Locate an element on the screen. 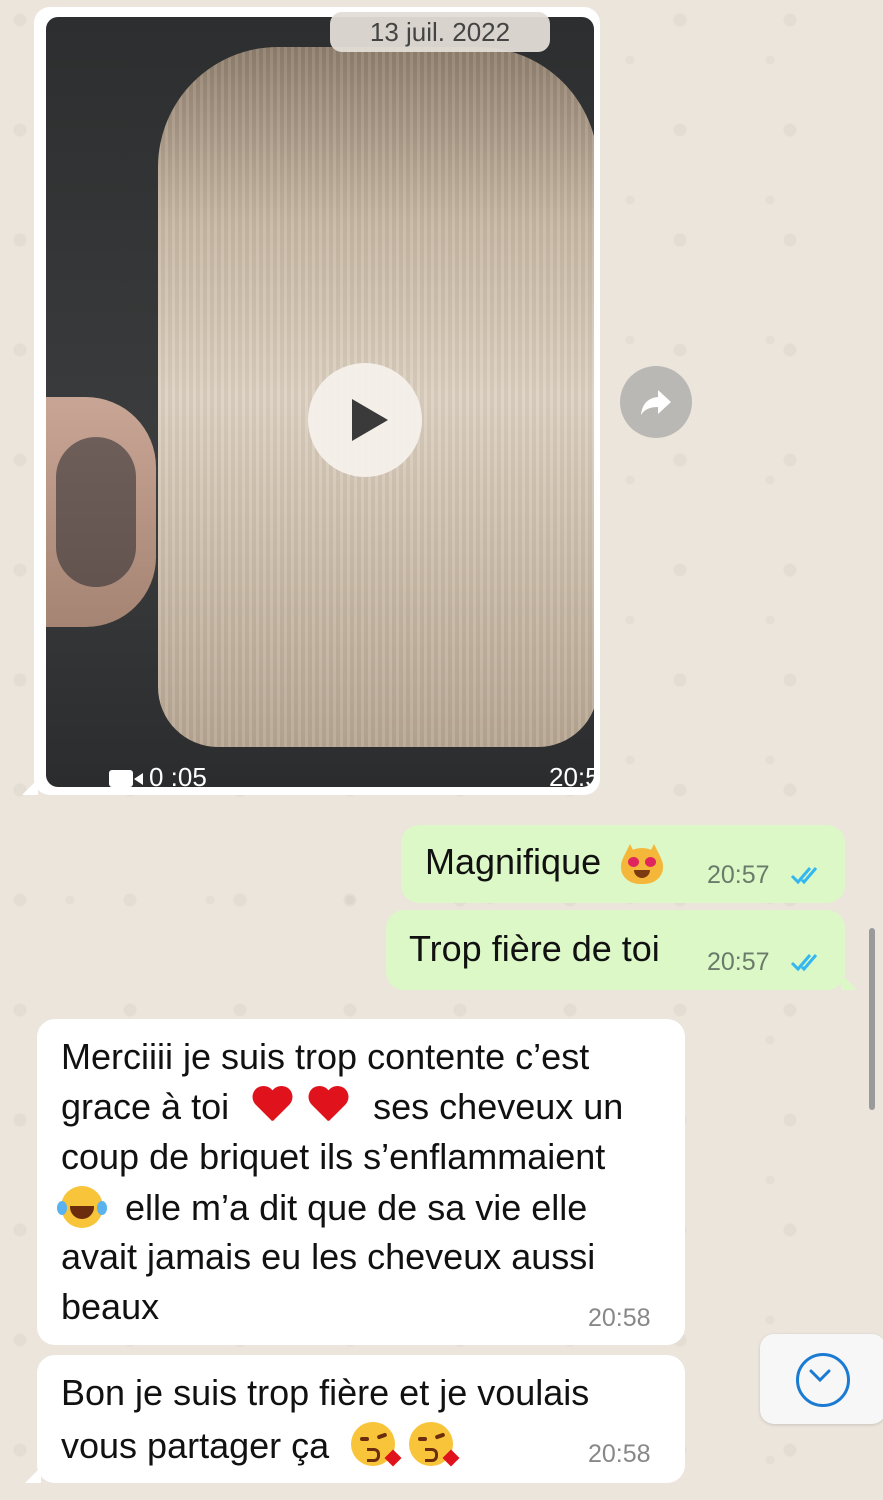 This screenshot has height=1500, width=883. video-timestamp: 20:57 is located at coordinates (571, 774).